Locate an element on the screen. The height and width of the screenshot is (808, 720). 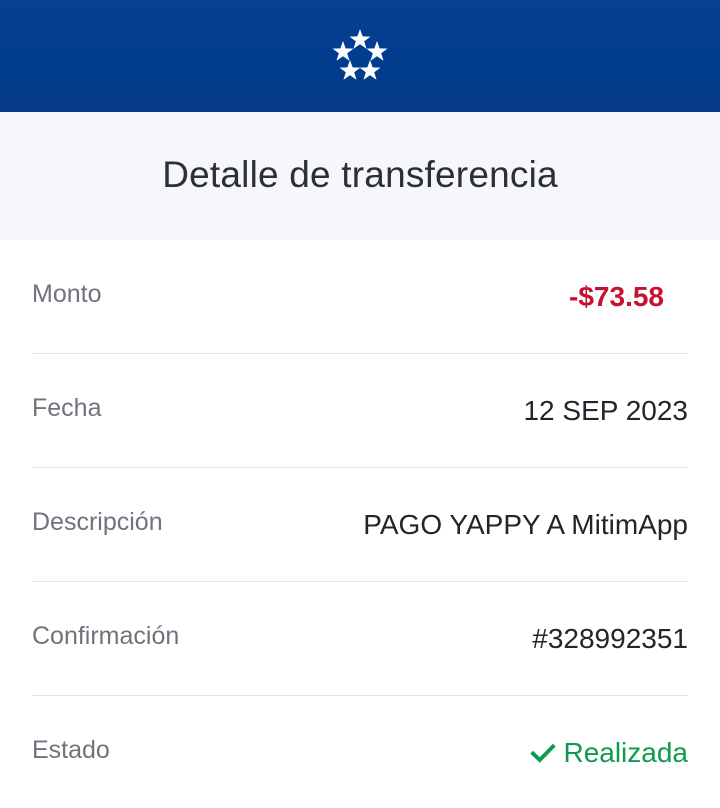
status-label: Estado is located at coordinates (71, 750).